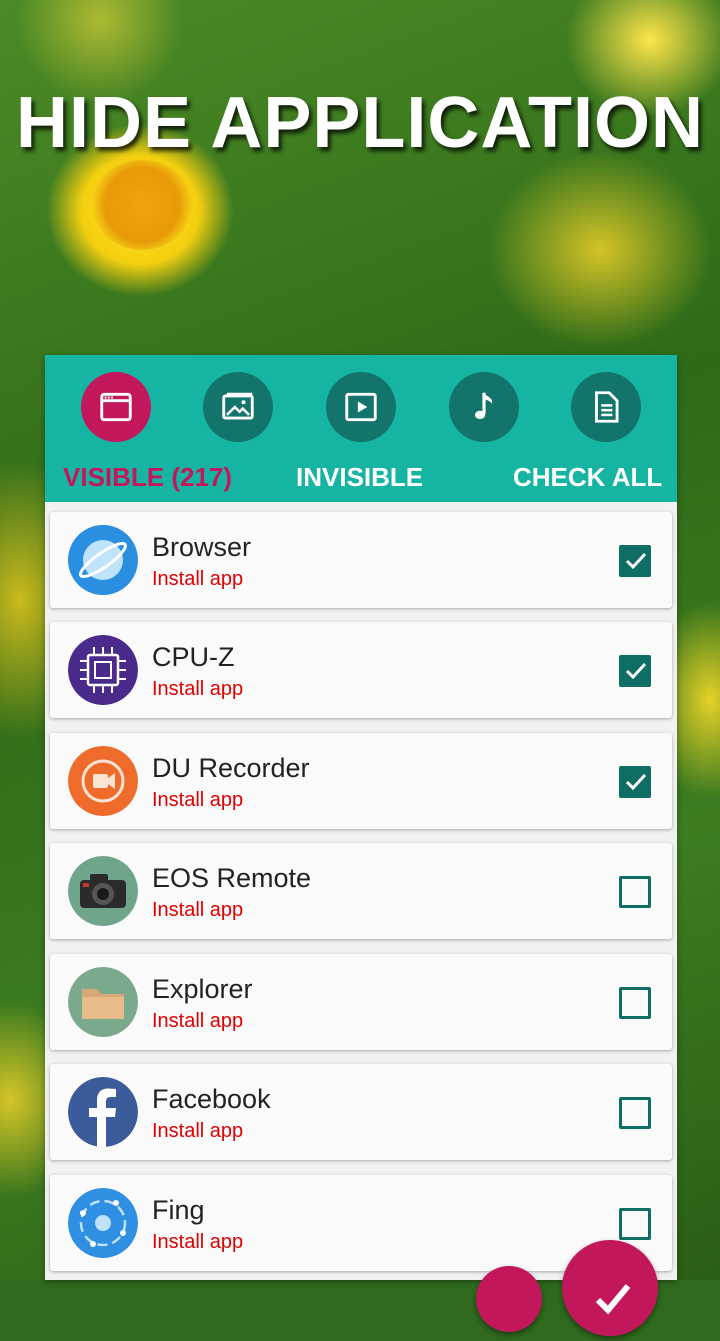 The width and height of the screenshot is (720, 1341). What do you see at coordinates (231, 768) in the screenshot?
I see `app-name: DU Recorder` at bounding box center [231, 768].